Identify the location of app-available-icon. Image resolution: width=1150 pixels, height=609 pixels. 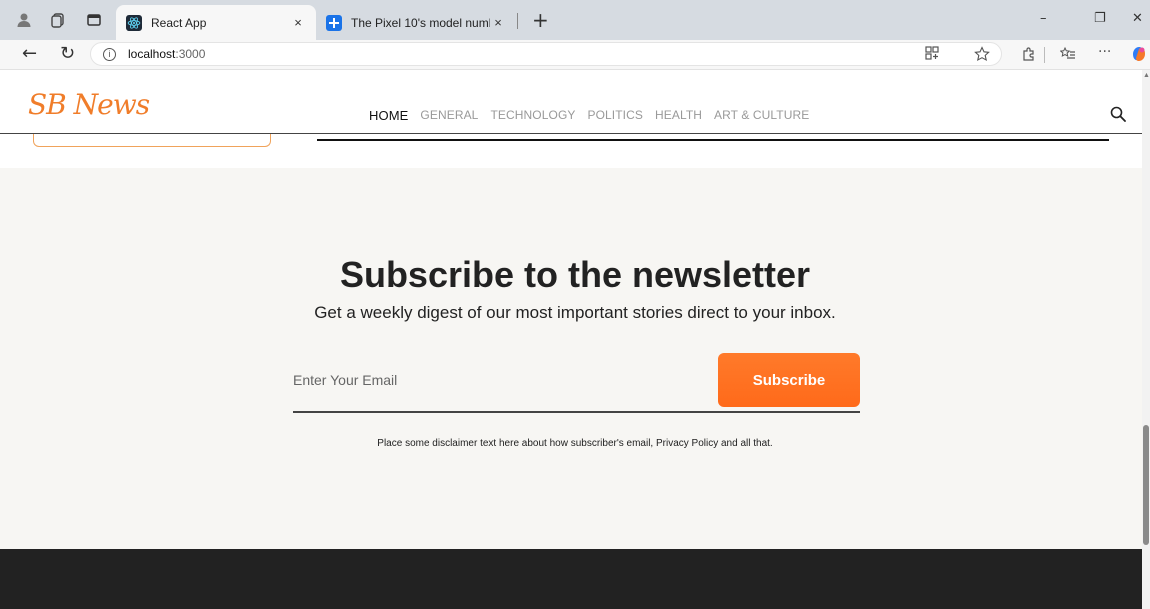
(932, 55).